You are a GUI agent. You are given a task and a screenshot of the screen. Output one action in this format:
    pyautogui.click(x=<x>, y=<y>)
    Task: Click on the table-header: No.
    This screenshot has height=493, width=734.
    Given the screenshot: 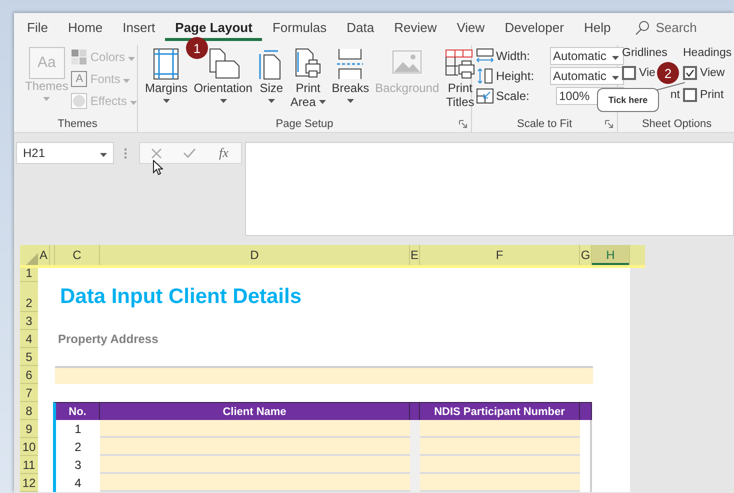 What is the action you would take?
    pyautogui.click(x=76, y=411)
    